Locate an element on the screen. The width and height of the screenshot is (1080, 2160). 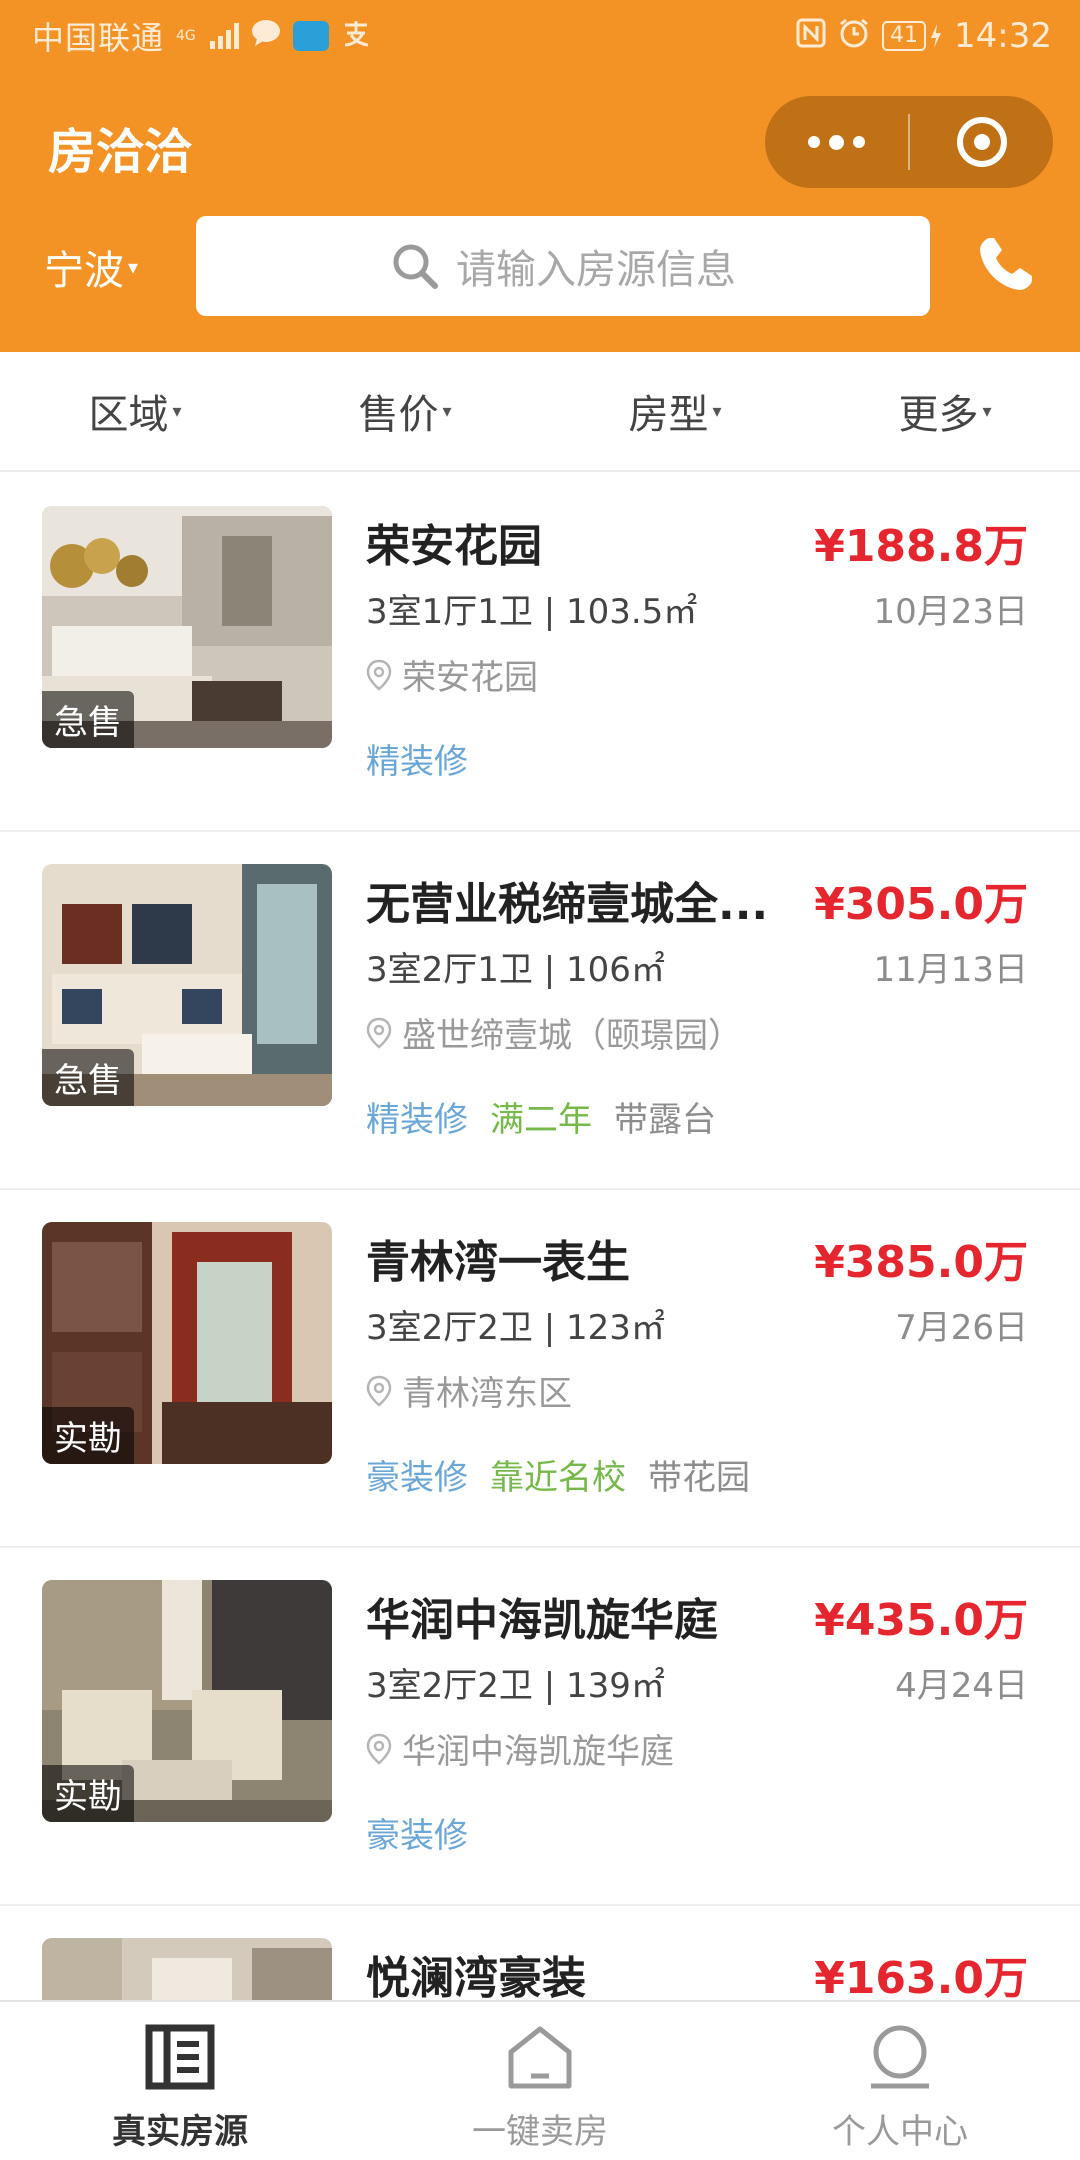
close-miniprogram-button is located at coordinates (981, 142).